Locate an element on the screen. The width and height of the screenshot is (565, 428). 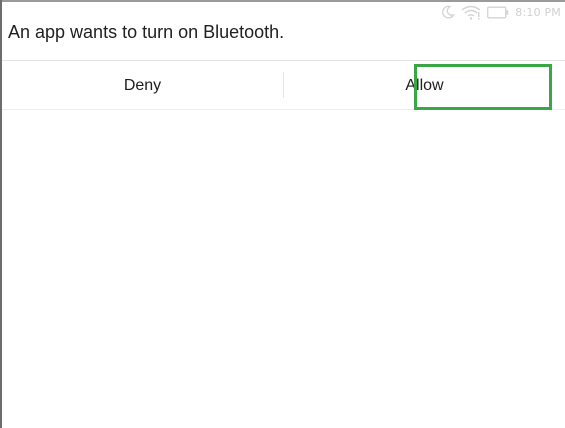
allow-button: Allow is located at coordinates (424, 85).